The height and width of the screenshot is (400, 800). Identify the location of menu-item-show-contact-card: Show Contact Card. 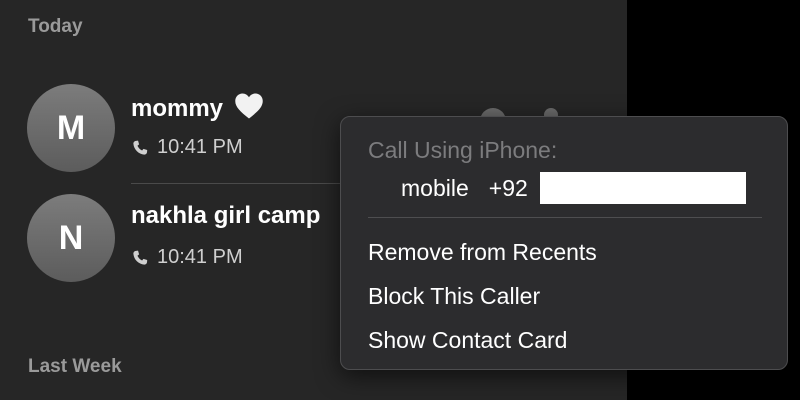
(467, 340).